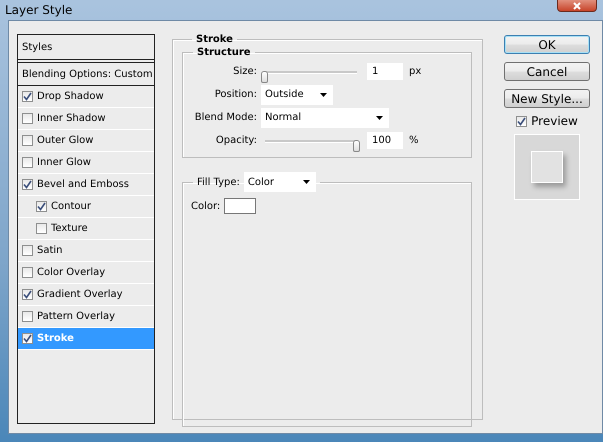 This screenshot has width=603, height=442. I want to click on blend-mode-label: Blend Mode:, so click(226, 117).